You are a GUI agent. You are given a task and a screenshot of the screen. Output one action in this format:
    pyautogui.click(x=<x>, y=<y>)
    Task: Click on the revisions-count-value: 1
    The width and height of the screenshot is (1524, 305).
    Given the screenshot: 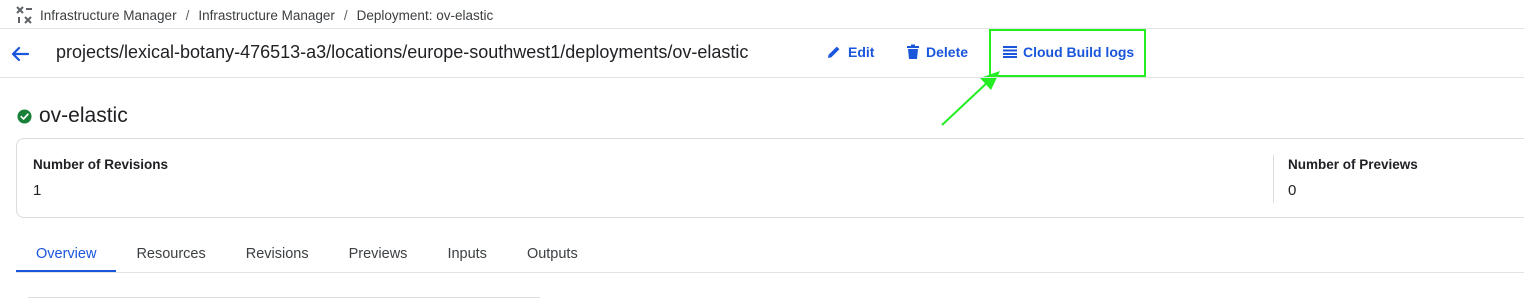 What is the action you would take?
    pyautogui.click(x=37, y=190)
    